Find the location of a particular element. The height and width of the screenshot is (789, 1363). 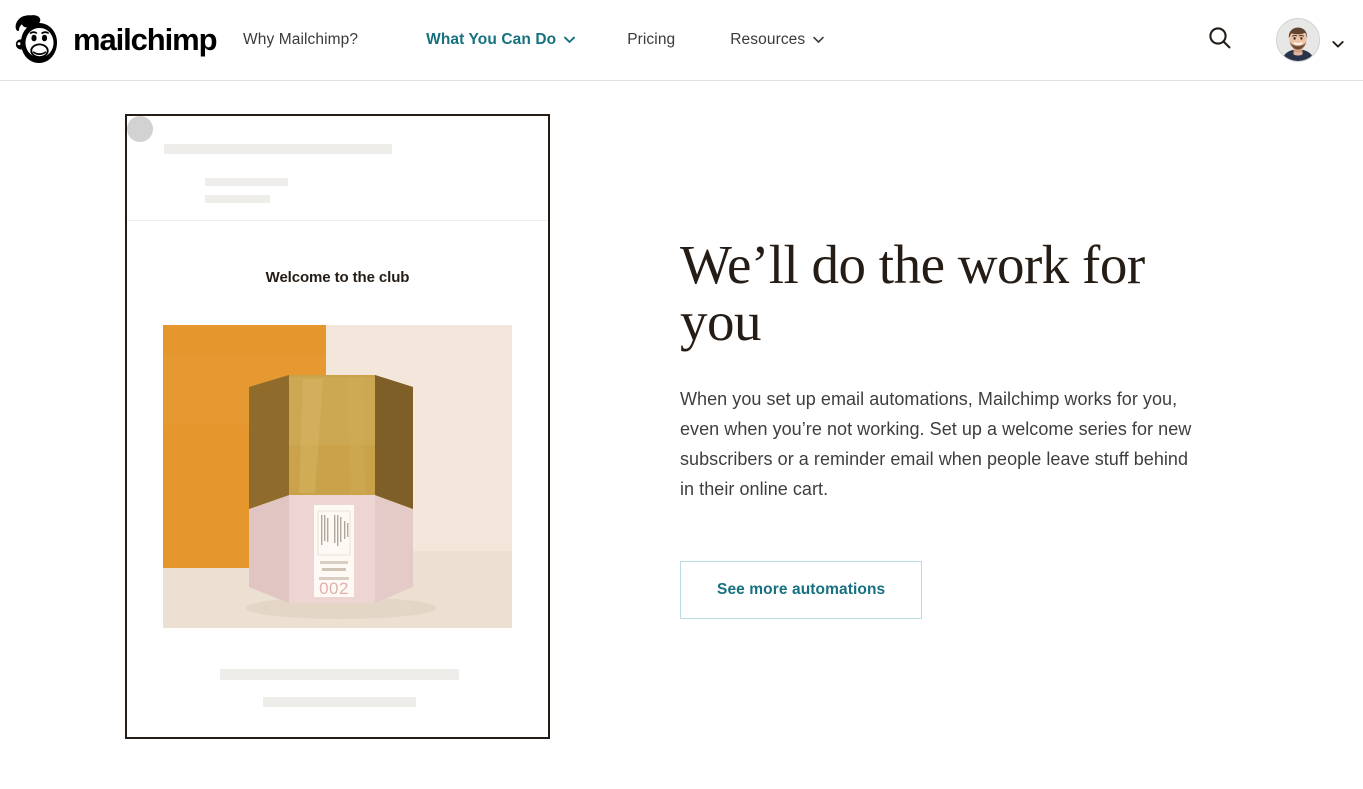

nav-item-label: What You Can Do is located at coordinates (491, 39).